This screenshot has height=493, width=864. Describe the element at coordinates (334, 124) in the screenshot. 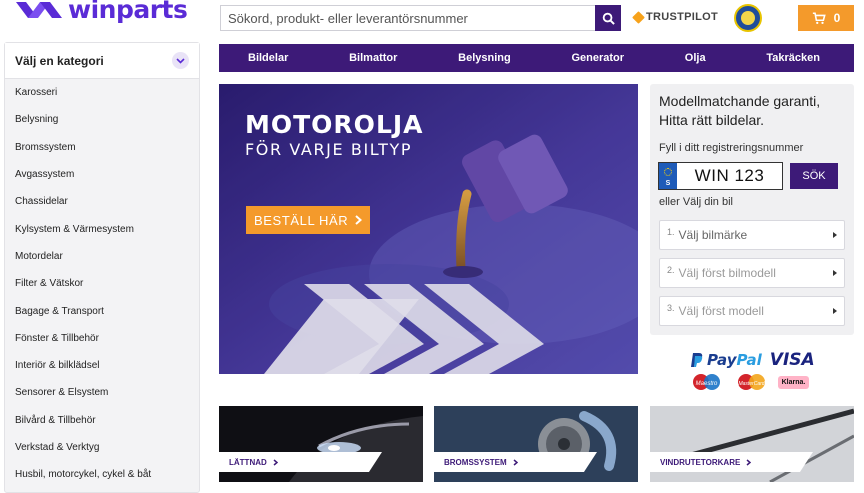

I see `hero-title: MOTOROLJA` at that location.